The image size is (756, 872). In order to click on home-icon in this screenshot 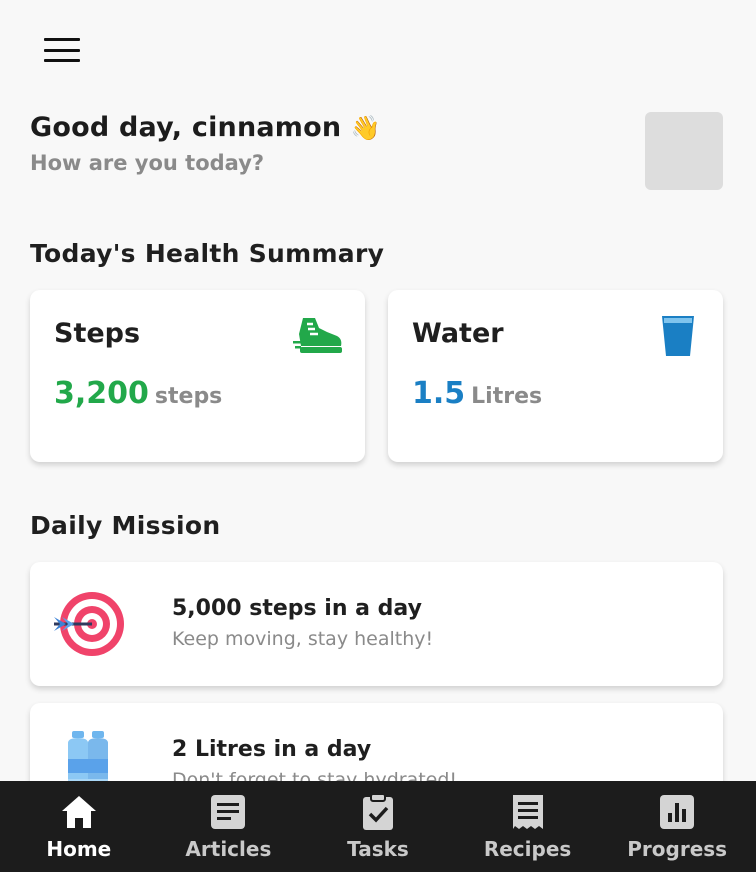, I will do `click(78, 811)`.